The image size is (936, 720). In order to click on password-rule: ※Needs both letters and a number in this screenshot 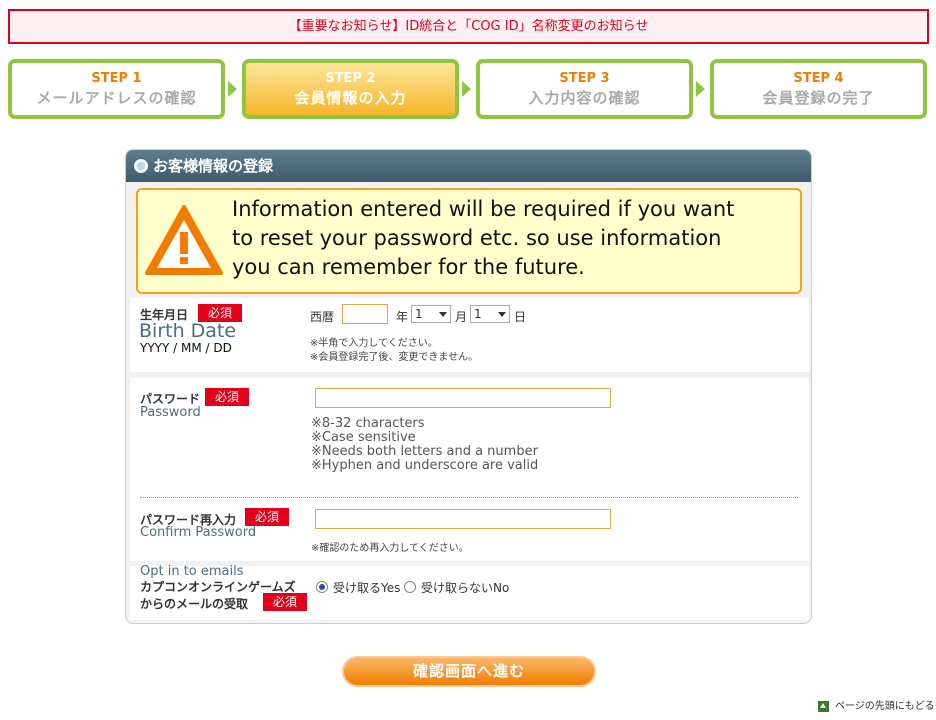, I will do `click(424, 451)`.